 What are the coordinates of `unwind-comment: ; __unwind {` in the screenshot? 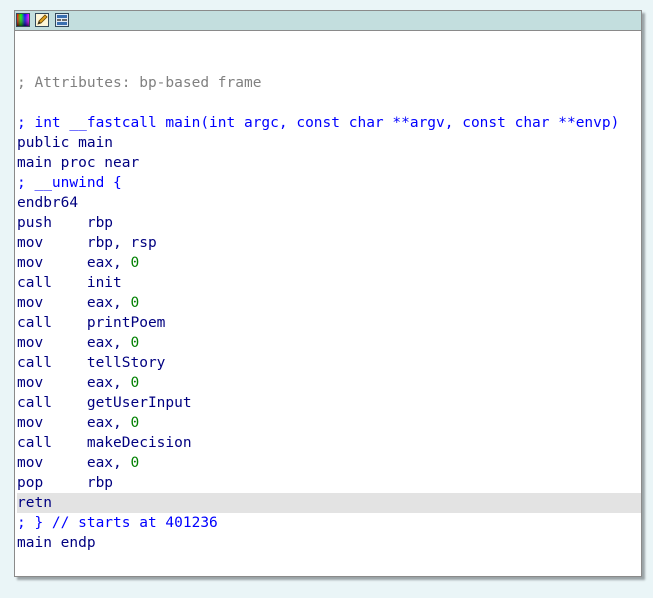 It's located at (69, 183).